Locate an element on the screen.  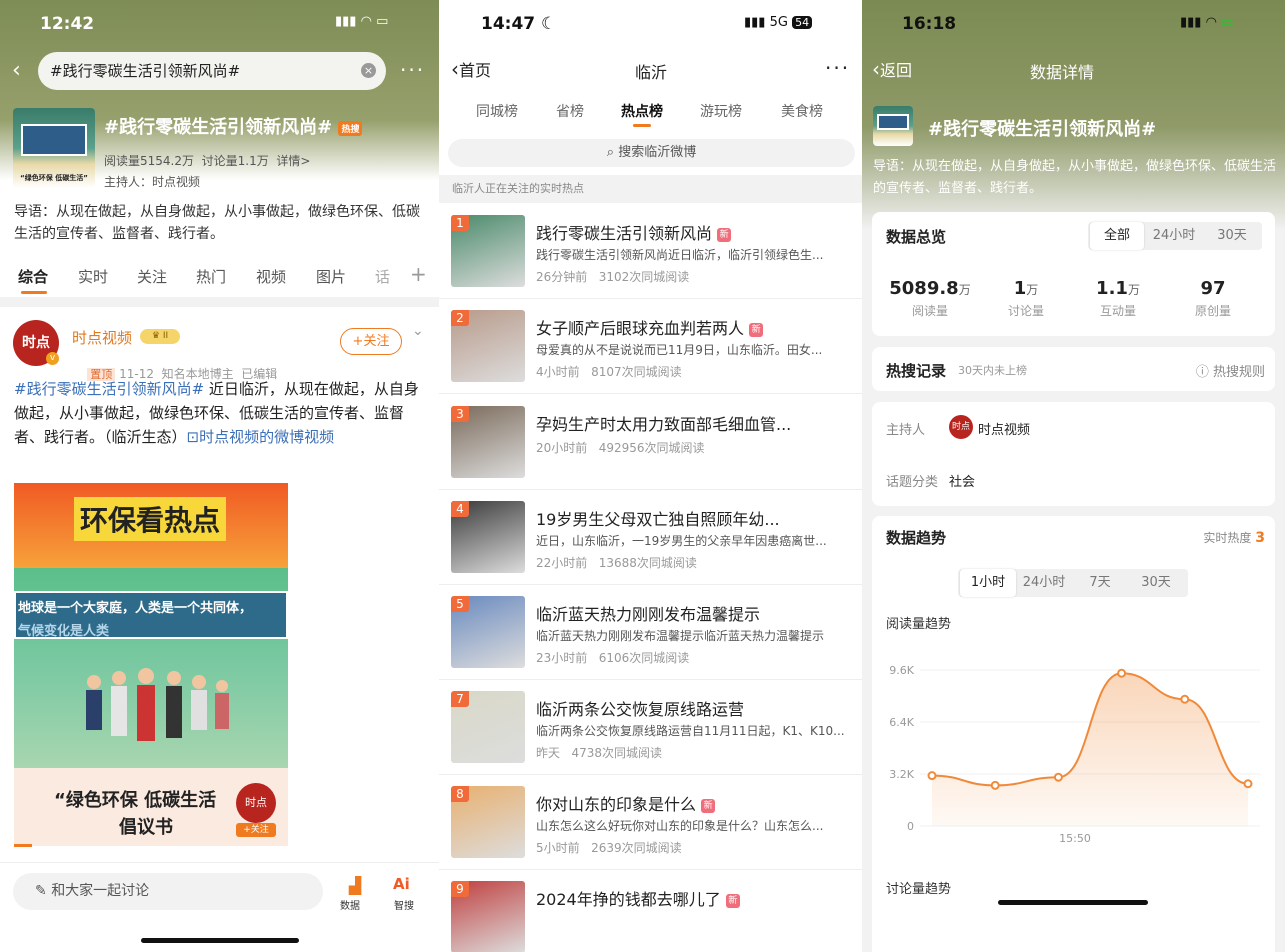
tab-video: 视频 is located at coordinates (271, 276).